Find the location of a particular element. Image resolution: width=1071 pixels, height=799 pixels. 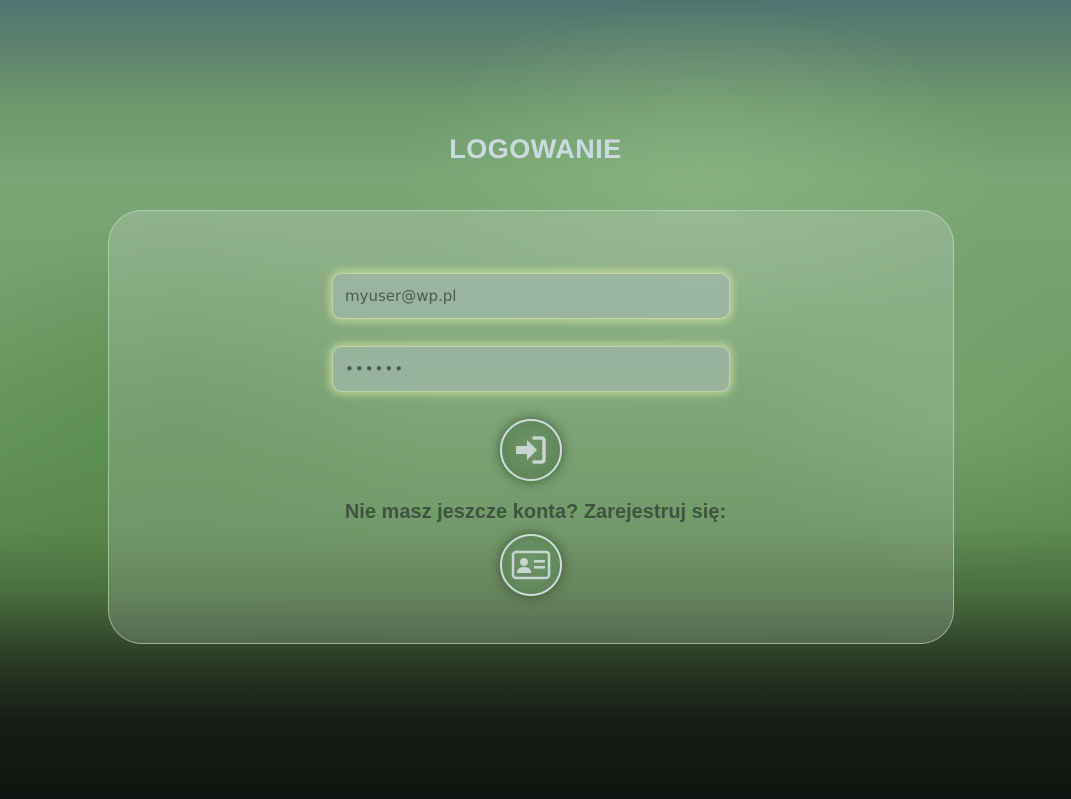

password-input: •••••• is located at coordinates (531, 369).